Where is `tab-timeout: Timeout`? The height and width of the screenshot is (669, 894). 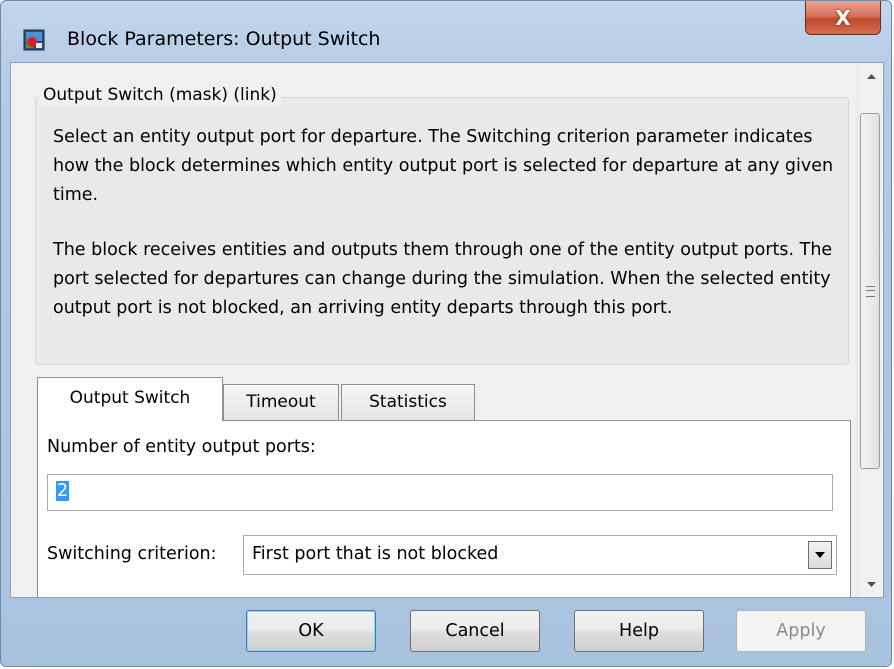
tab-timeout: Timeout is located at coordinates (281, 402).